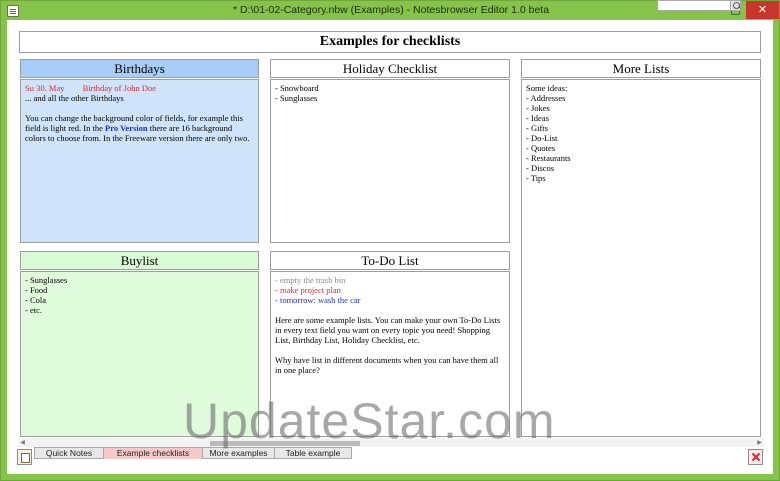 This screenshot has width=780, height=481. Describe the element at coordinates (547, 88) in the screenshot. I see `more-lists-intro: Some ideas:` at that location.